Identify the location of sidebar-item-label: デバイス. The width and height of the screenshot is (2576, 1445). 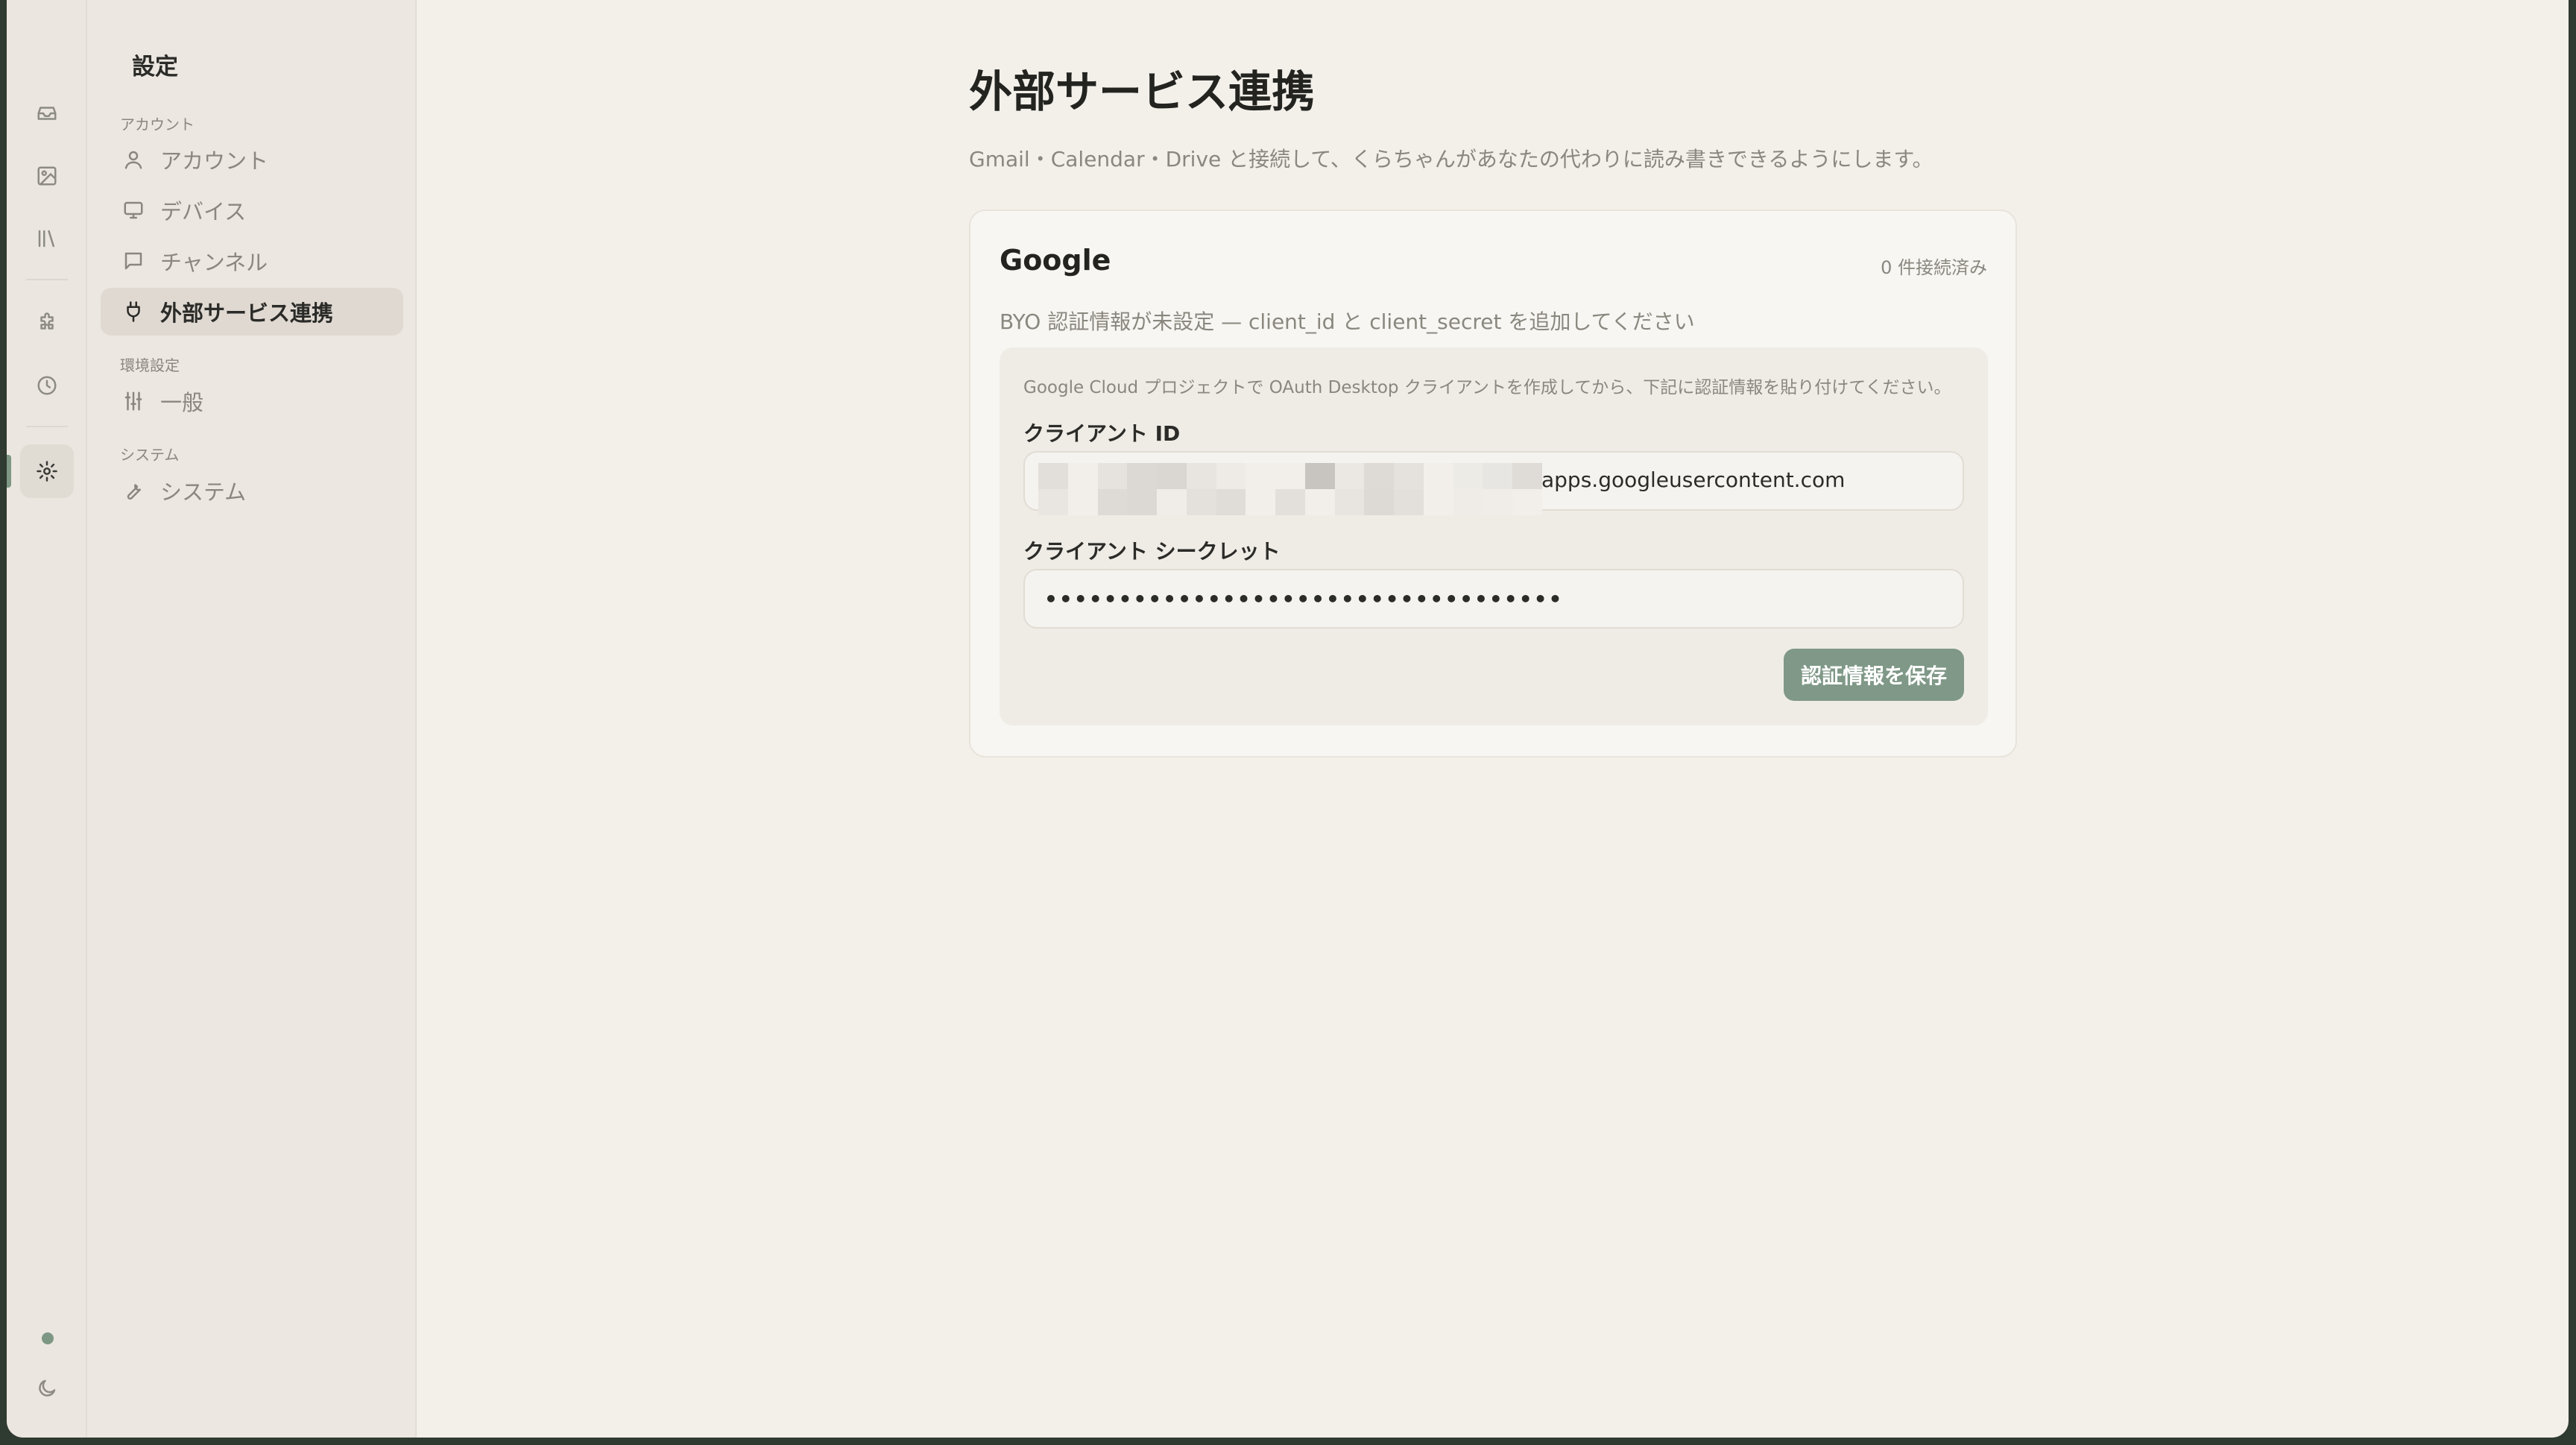
(203, 211).